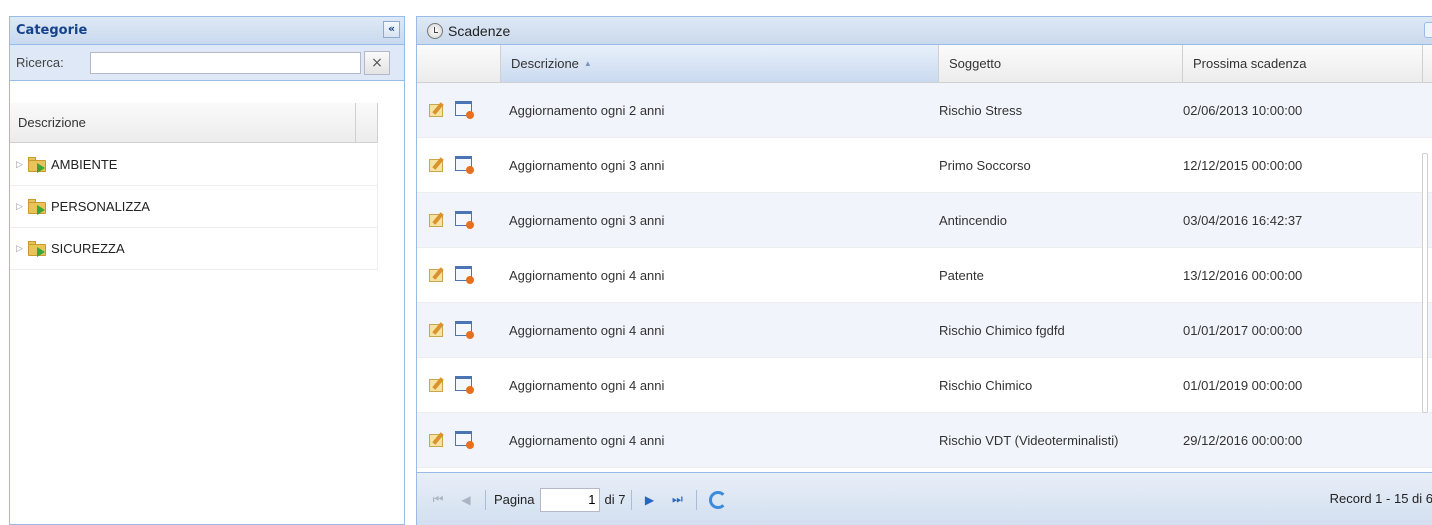  I want to click on cell-prossima-scadenza: 03/04/2016 16:42:37, so click(1243, 220).